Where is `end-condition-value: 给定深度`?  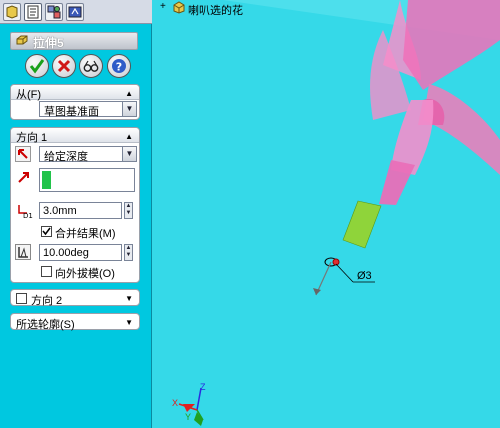
end-condition-value: 给定深度 is located at coordinates (66, 157).